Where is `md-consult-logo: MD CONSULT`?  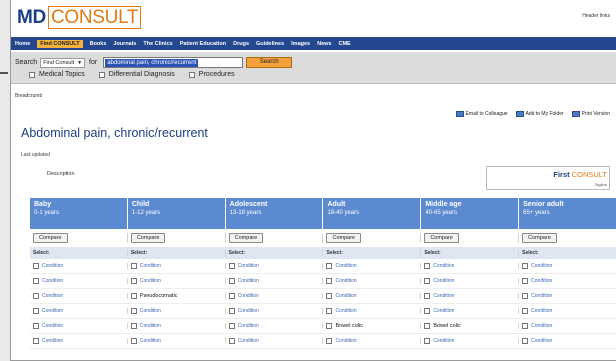
md-consult-logo: MD CONSULT is located at coordinates (79, 17).